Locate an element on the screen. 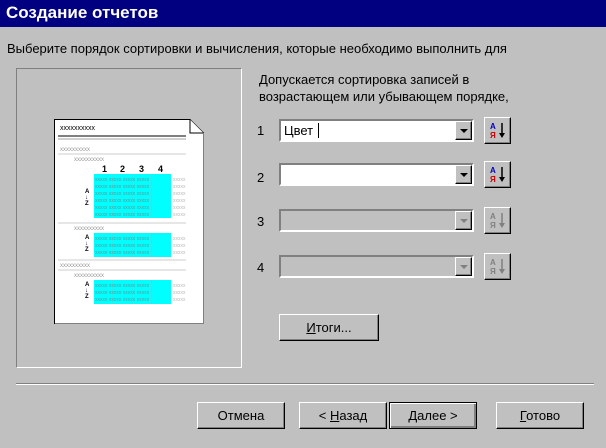 This screenshot has height=448, width=606. next-label: алее > is located at coordinates (437, 415).